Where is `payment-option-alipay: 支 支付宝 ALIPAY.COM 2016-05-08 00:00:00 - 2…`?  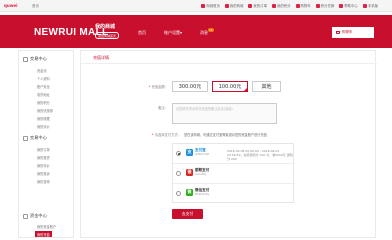 payment-option-alipay: 支 支付宝 ALIPAY.COM 2016-05-08 00:00:00 - 2… is located at coordinates (234, 154).